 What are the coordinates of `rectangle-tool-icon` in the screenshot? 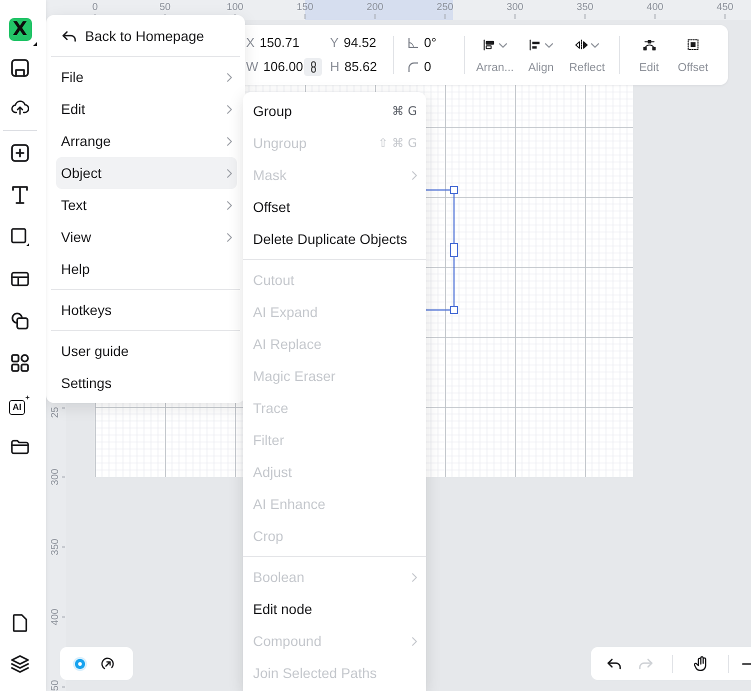 It's located at (19, 237).